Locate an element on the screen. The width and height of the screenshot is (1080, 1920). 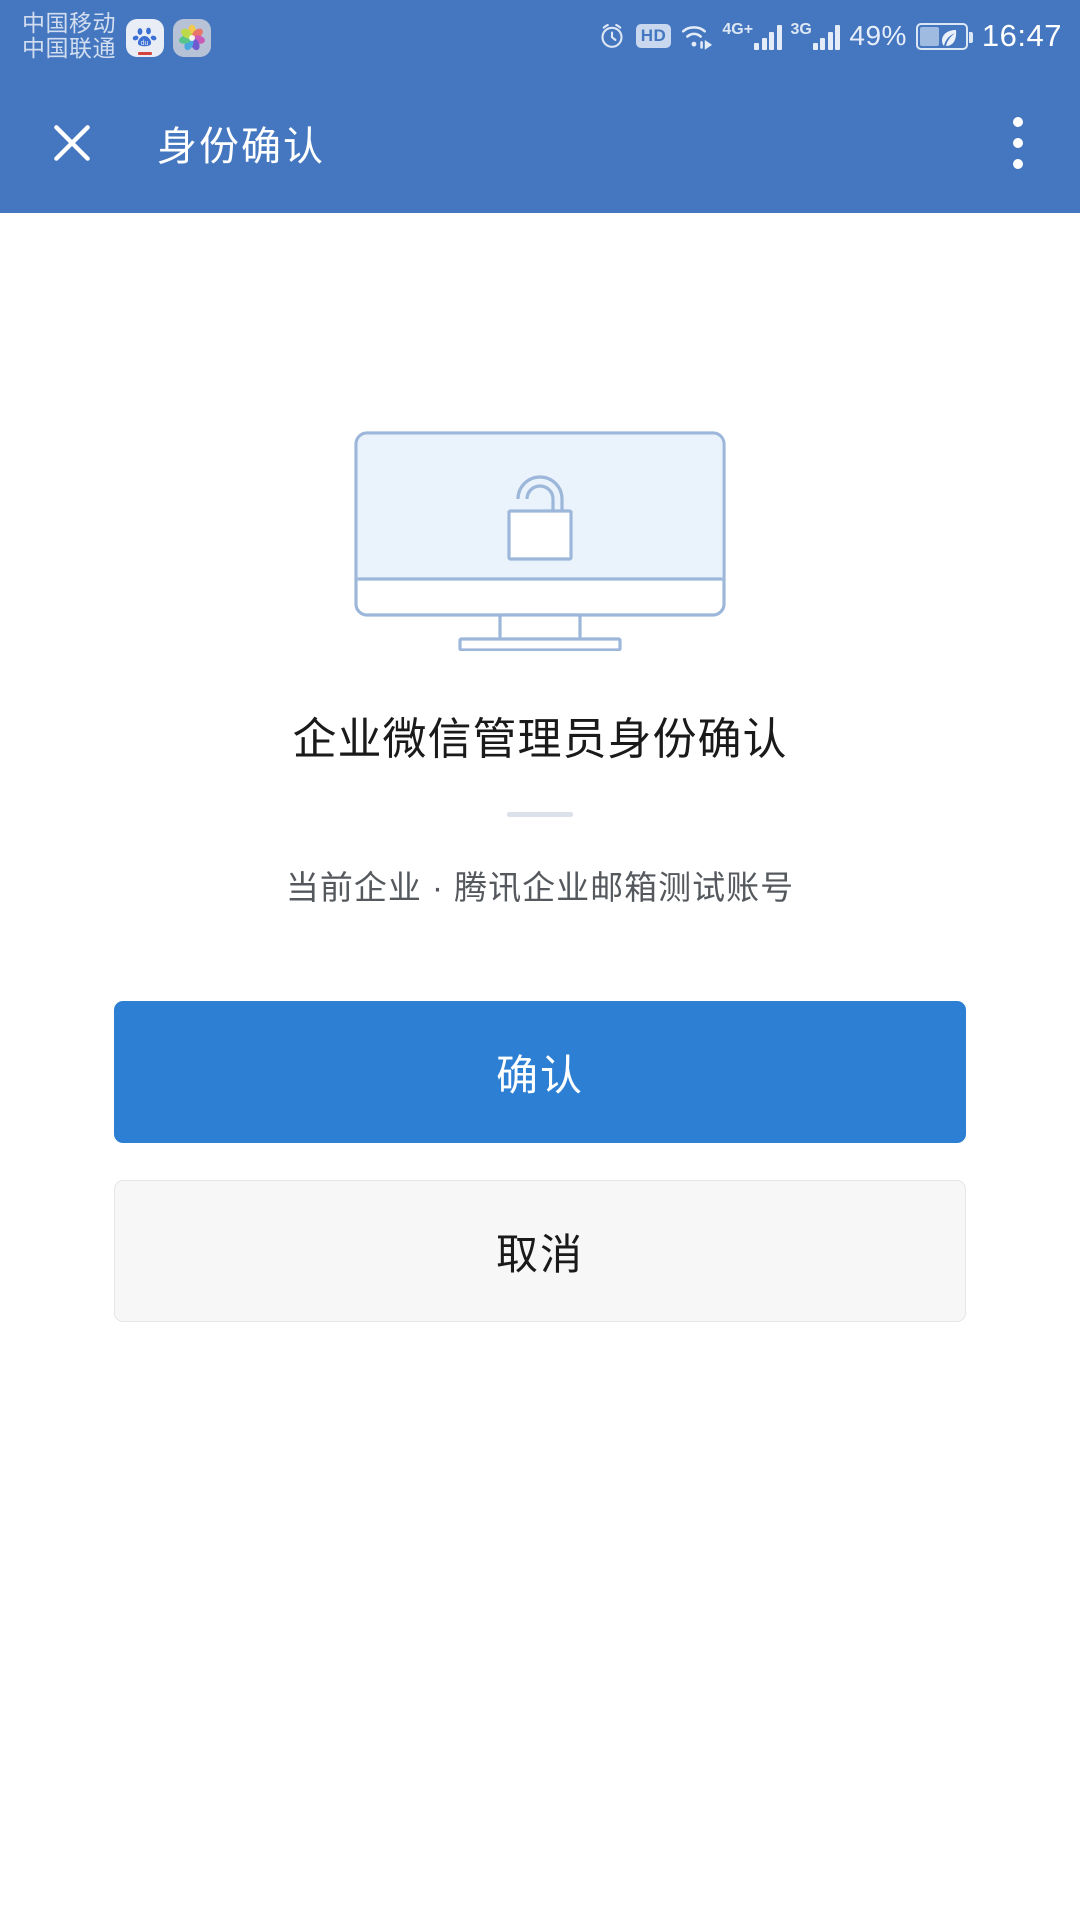
network-indicator-3g: 3G is located at coordinates (816, 36).